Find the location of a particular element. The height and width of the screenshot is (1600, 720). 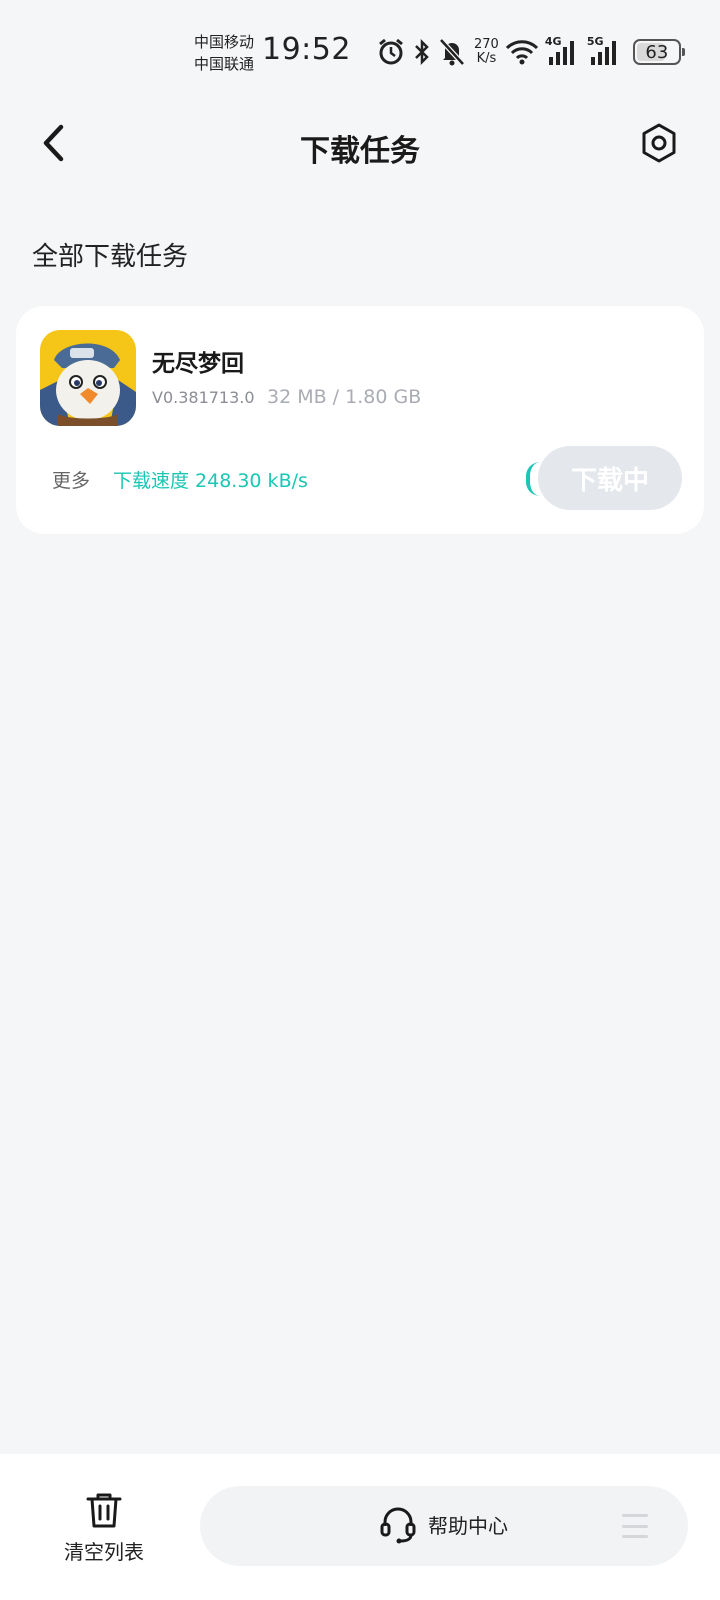

mute-bell-icon is located at coordinates (452, 52).